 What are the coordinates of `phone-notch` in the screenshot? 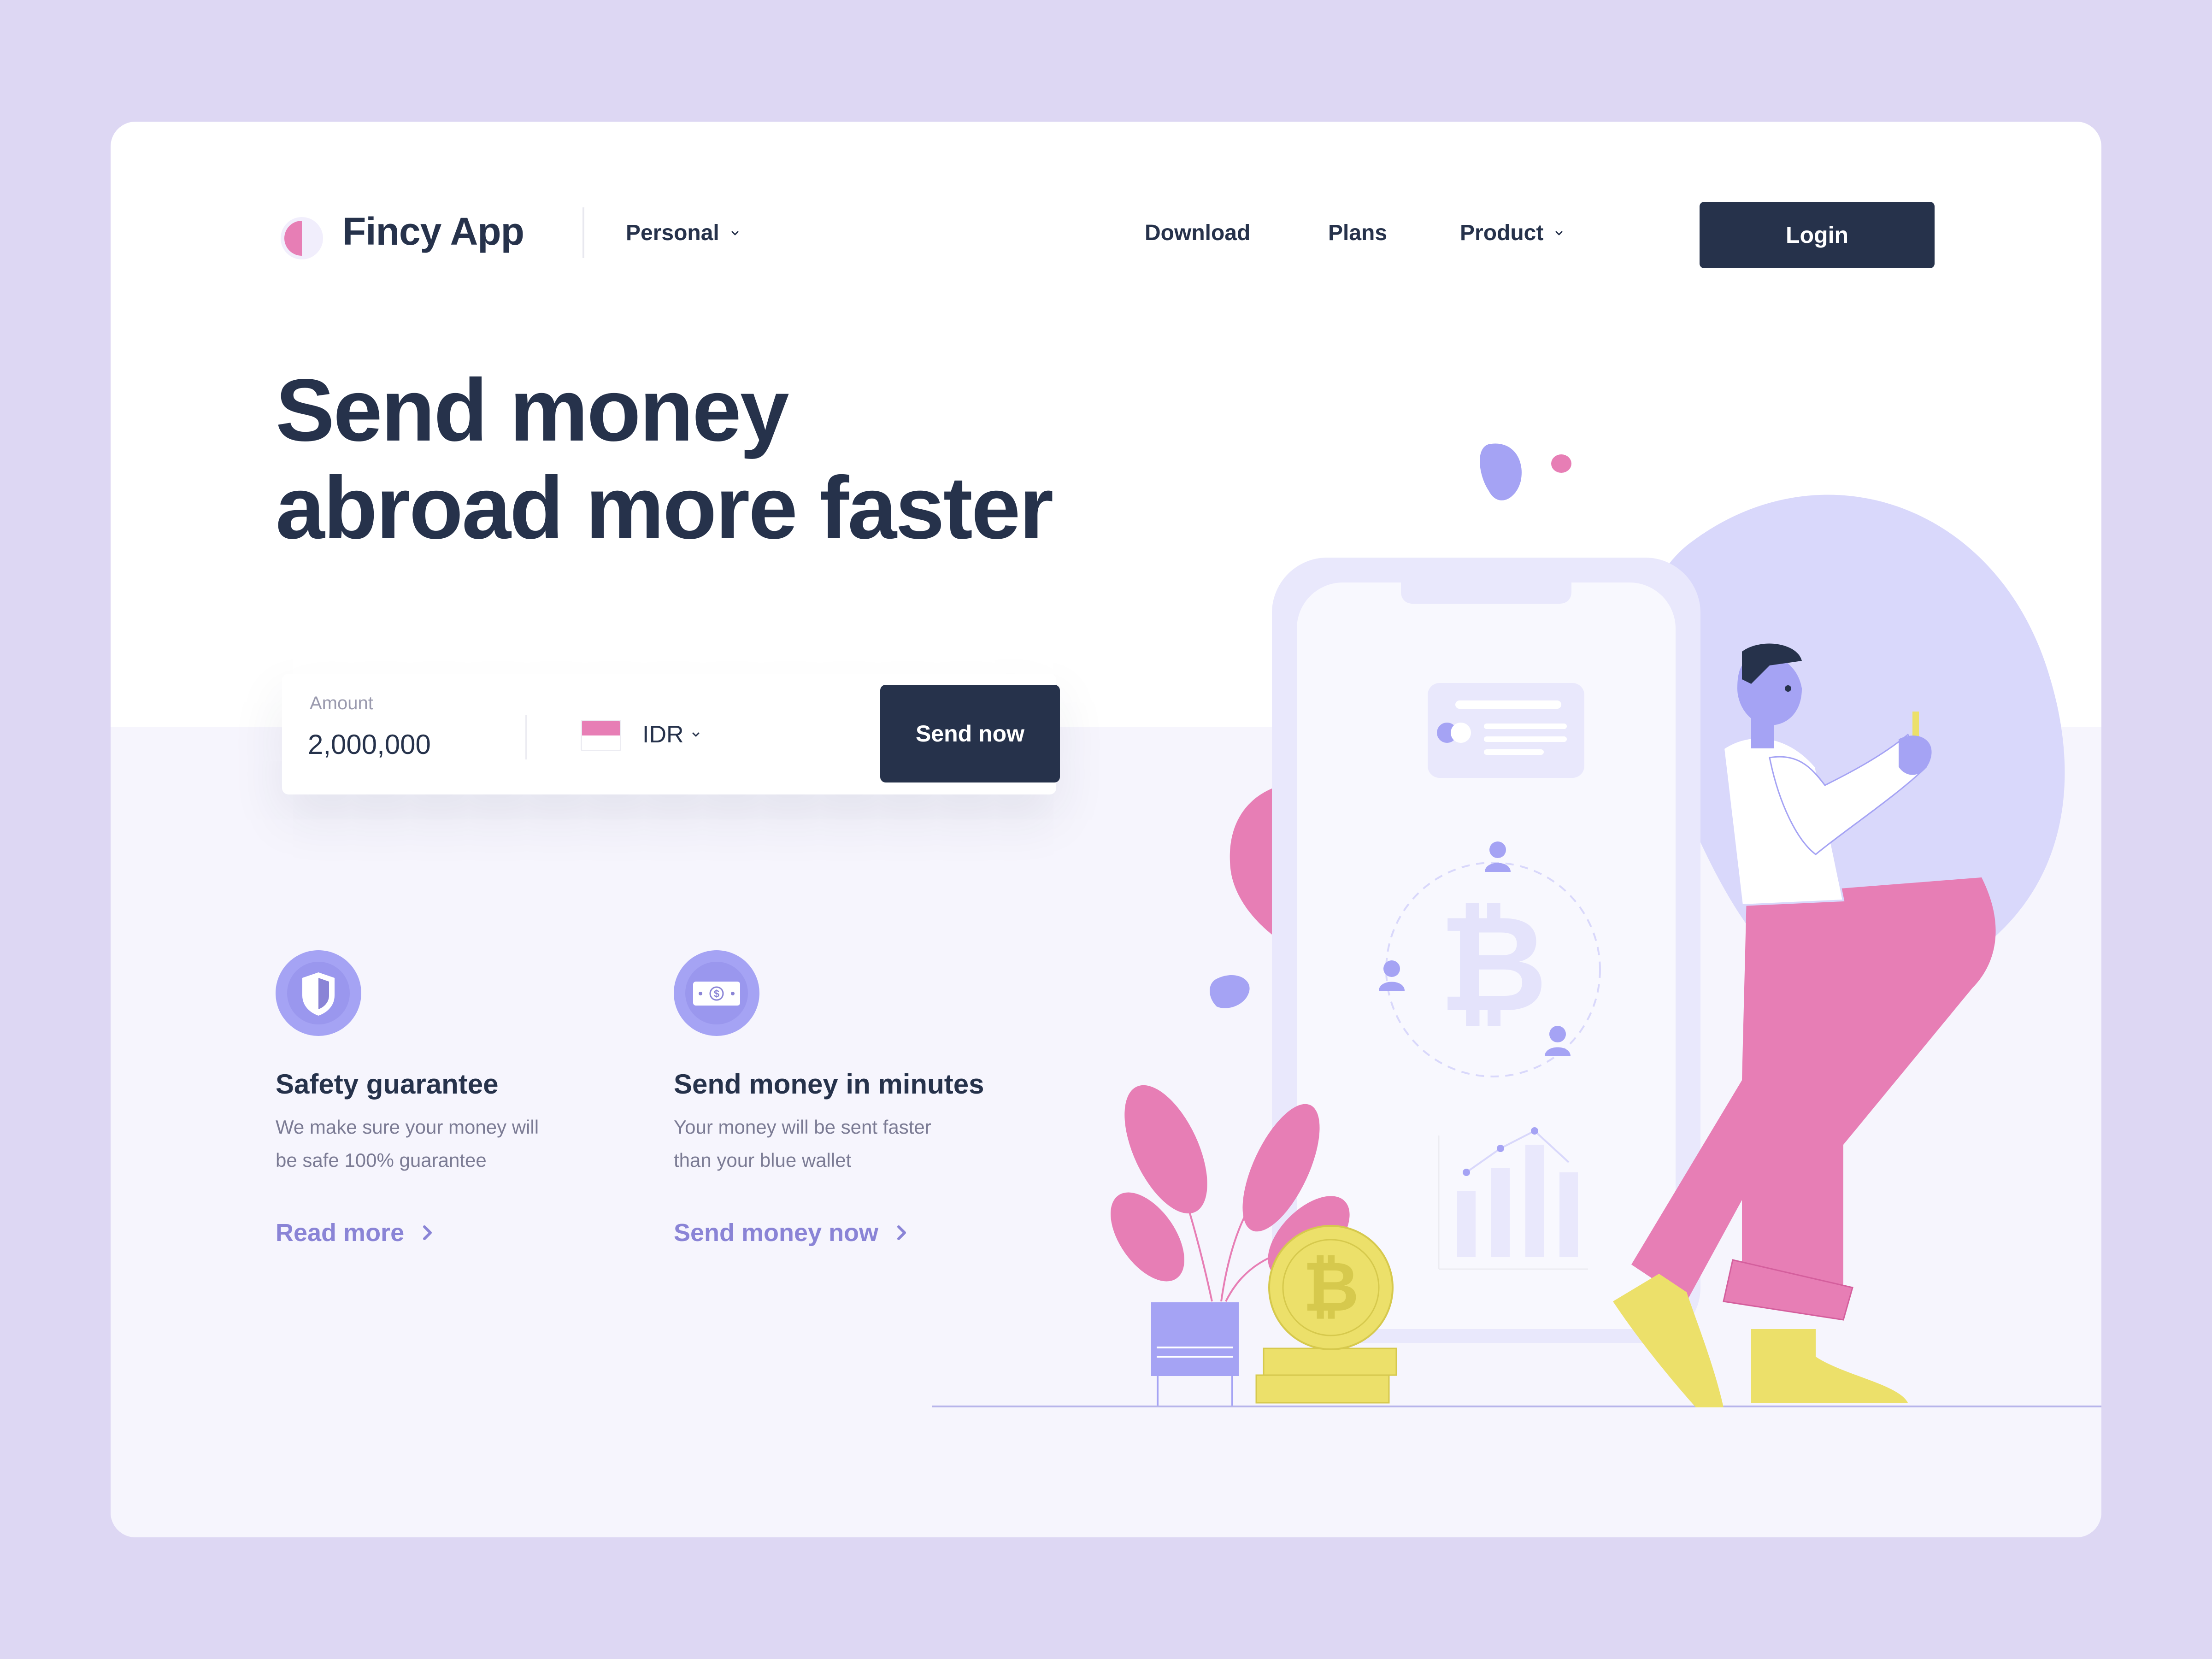 It's located at (1486, 593).